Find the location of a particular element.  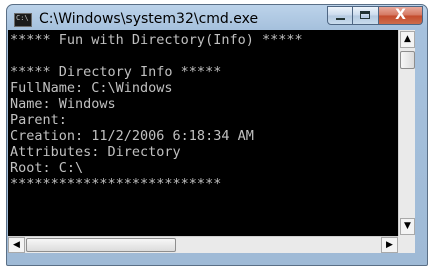

vertical-scrollbar: ▲ ▼ is located at coordinates (406, 133).